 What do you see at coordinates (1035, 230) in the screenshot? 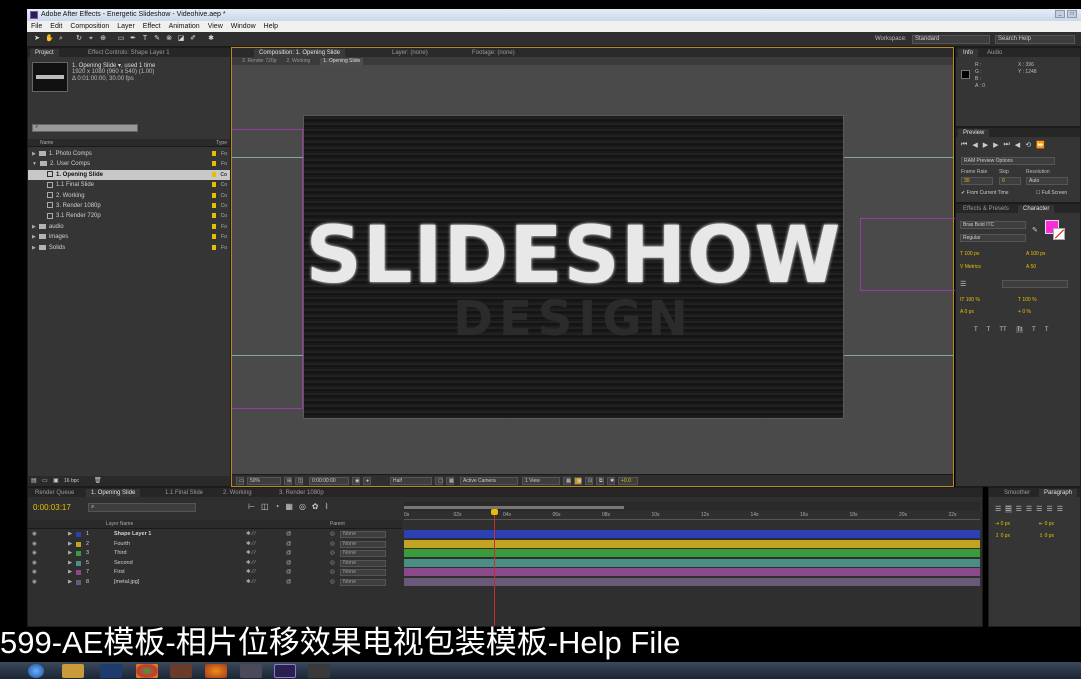
I see `eyedropper-icon: ✎` at bounding box center [1035, 230].